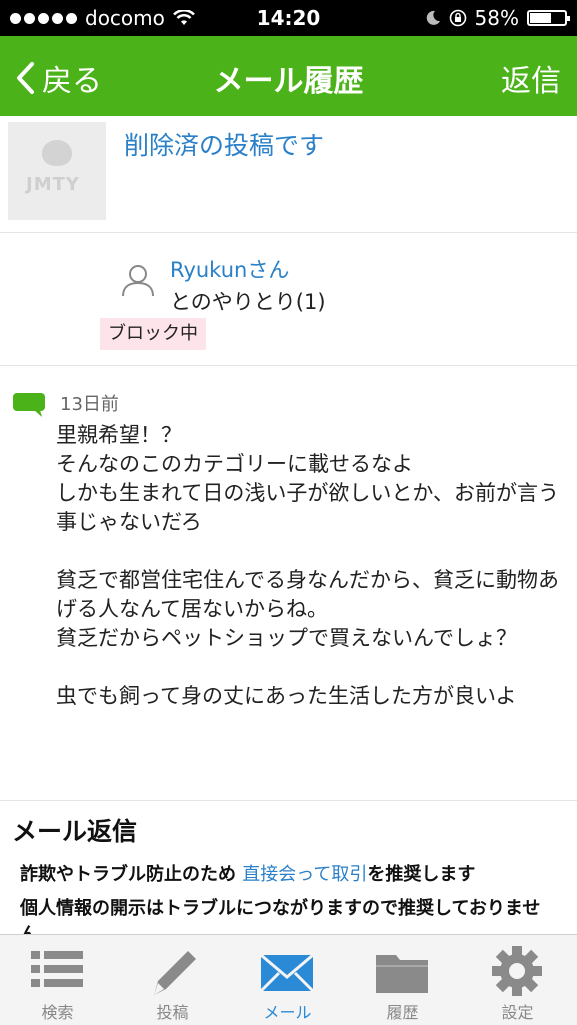 The height and width of the screenshot is (1025, 577). I want to click on back-button: 戻る, so click(58, 78).